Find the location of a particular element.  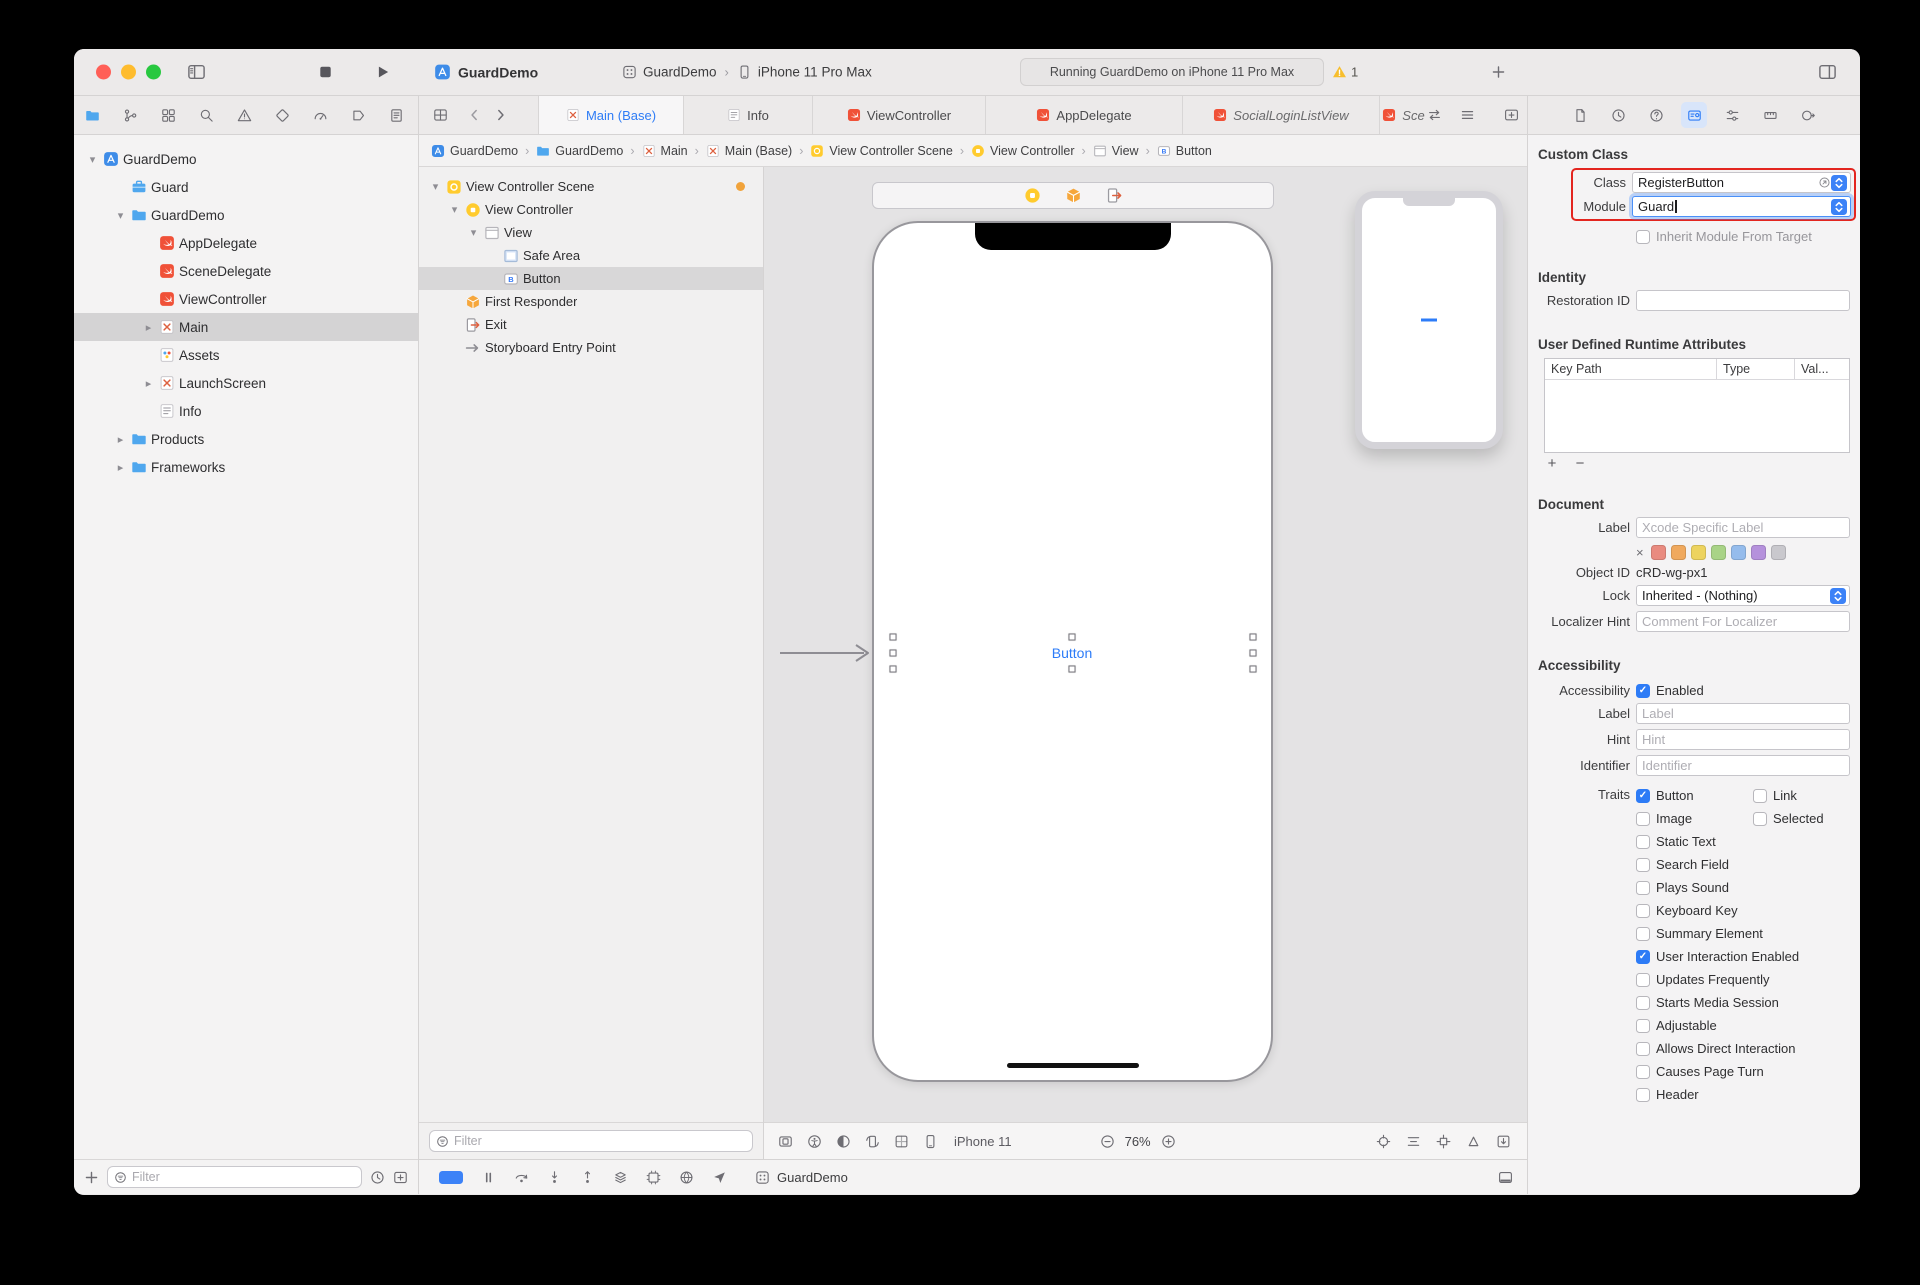

run-button is located at coordinates (382, 72).